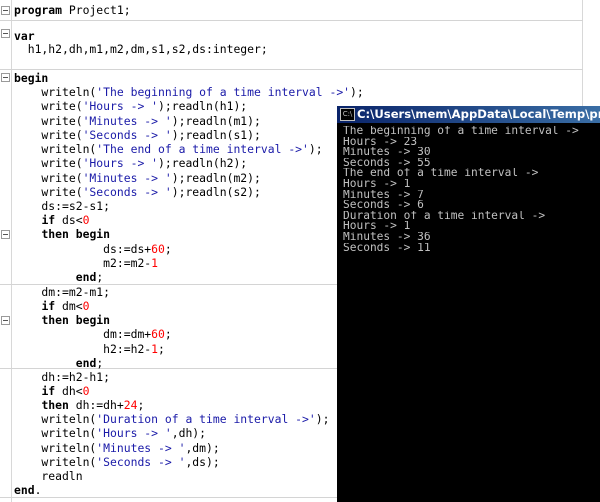 The height and width of the screenshot is (502, 600). What do you see at coordinates (203, 163) in the screenshot?
I see `code-token: );readln(h2);` at bounding box center [203, 163].